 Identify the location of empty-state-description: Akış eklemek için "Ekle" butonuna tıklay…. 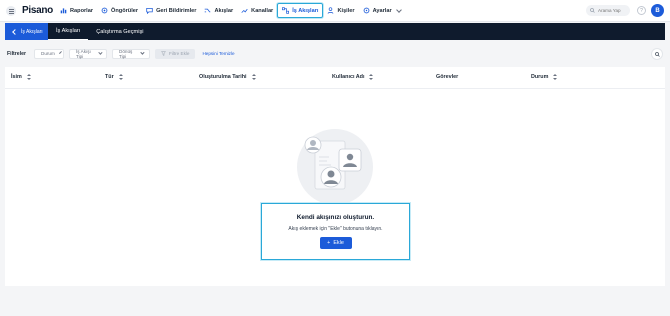
(335, 229).